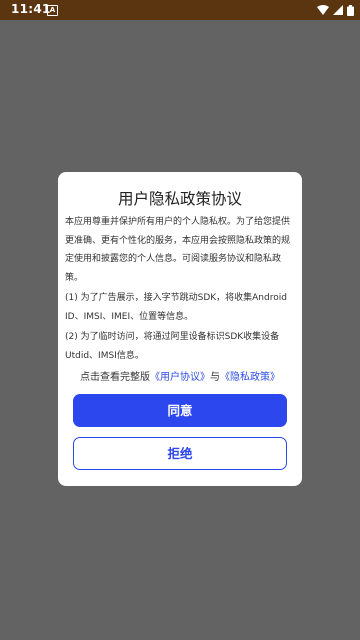  Describe the element at coordinates (250, 377) in the screenshot. I see `privacy-policy-link: 《隐私政策》` at that location.